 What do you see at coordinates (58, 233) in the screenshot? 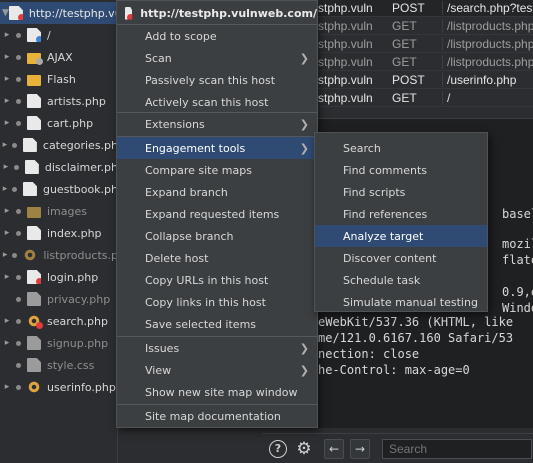
I see `tree-item: ▸ index.php` at bounding box center [58, 233].